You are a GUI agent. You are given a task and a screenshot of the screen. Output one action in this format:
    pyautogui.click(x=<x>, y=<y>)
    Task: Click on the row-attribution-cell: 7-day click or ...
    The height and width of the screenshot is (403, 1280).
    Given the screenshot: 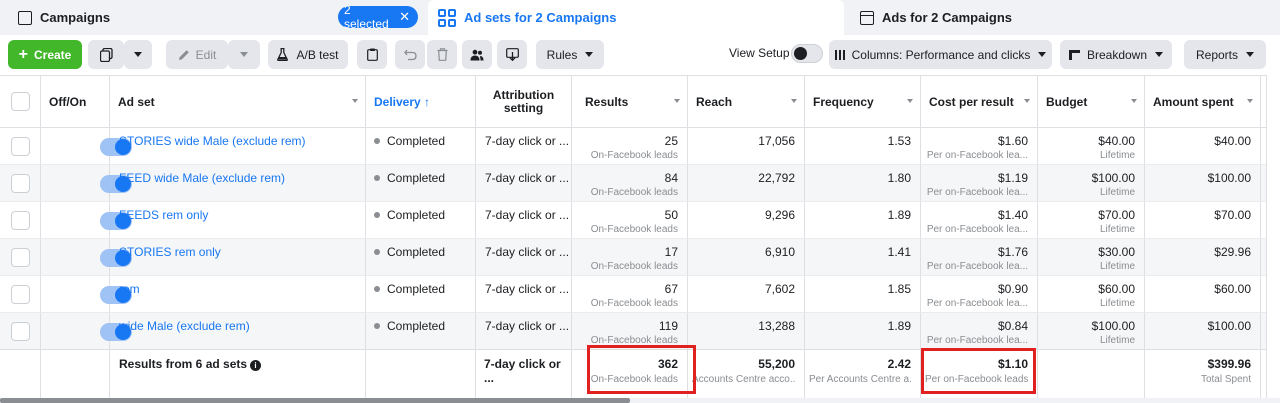 What is the action you would take?
    pyautogui.click(x=524, y=257)
    